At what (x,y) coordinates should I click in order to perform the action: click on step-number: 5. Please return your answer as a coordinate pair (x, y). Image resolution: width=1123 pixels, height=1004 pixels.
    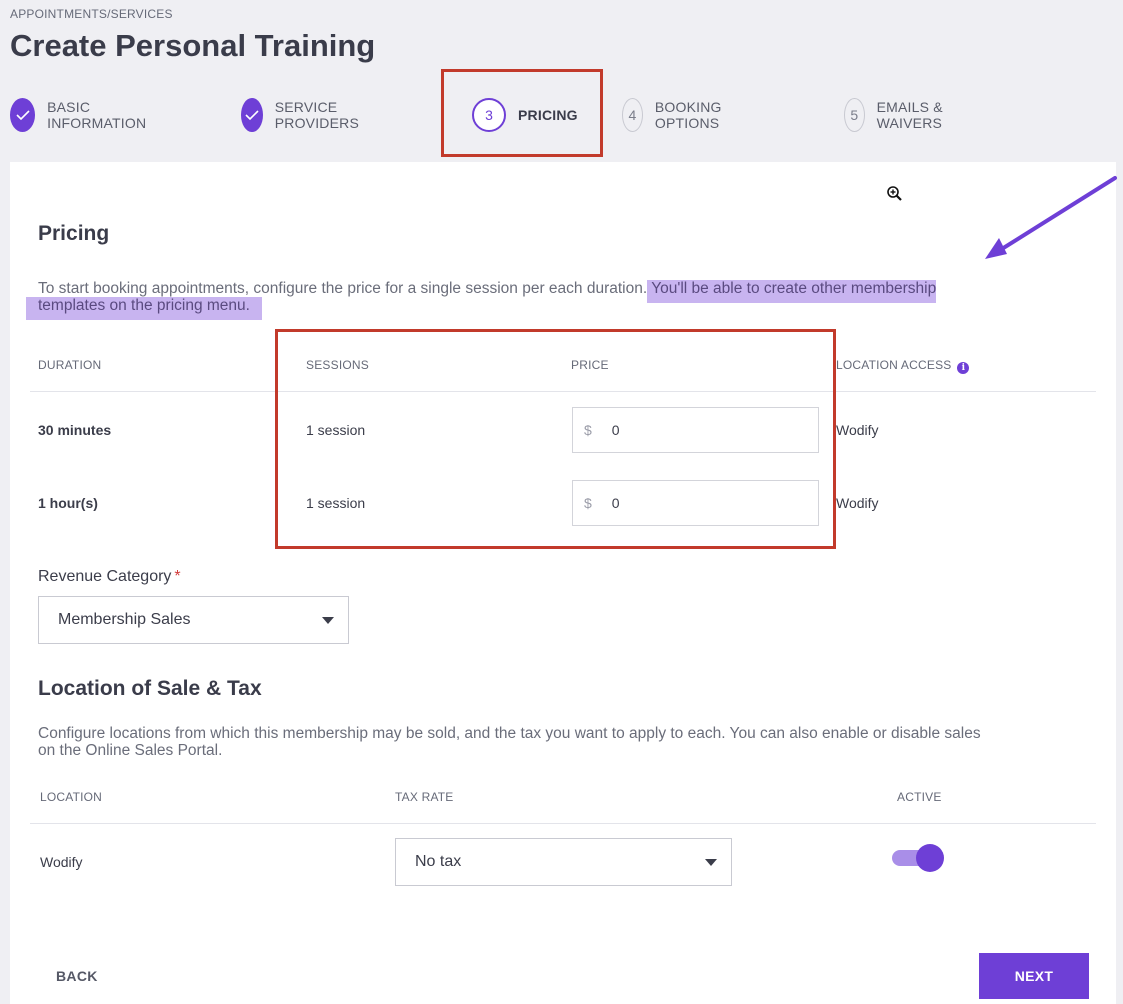
    Looking at the image, I should click on (854, 115).